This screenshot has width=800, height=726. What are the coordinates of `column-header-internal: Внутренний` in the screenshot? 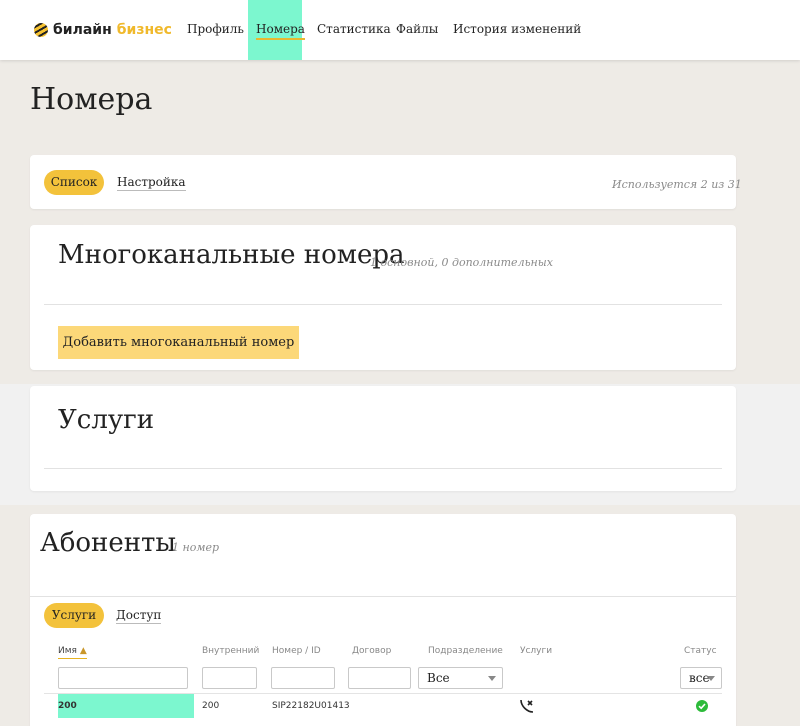 It's located at (230, 651).